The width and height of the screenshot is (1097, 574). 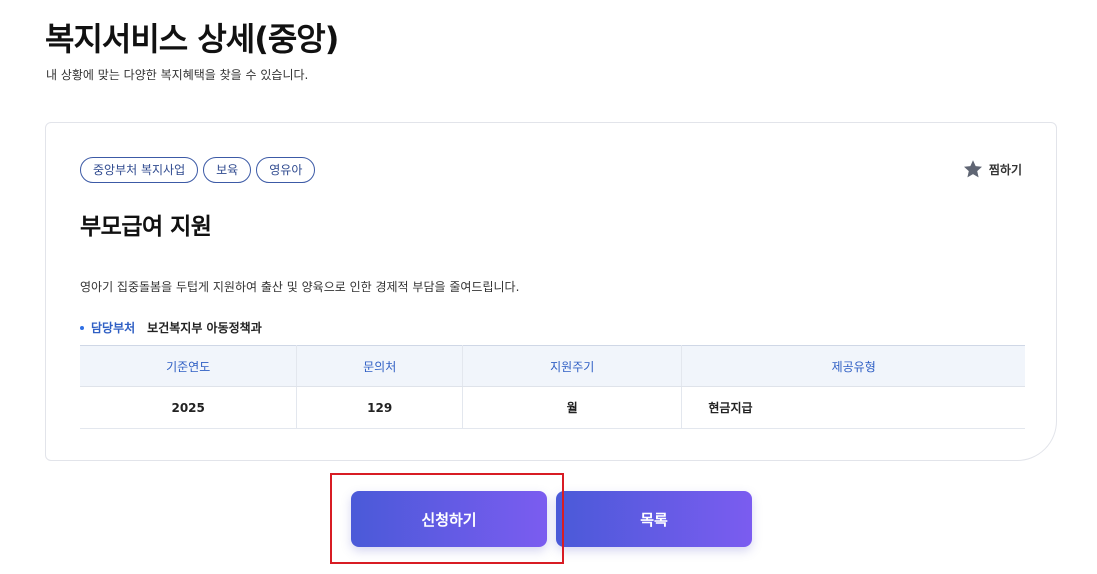 I want to click on header-provision-type: 제공유형, so click(x=853, y=366).